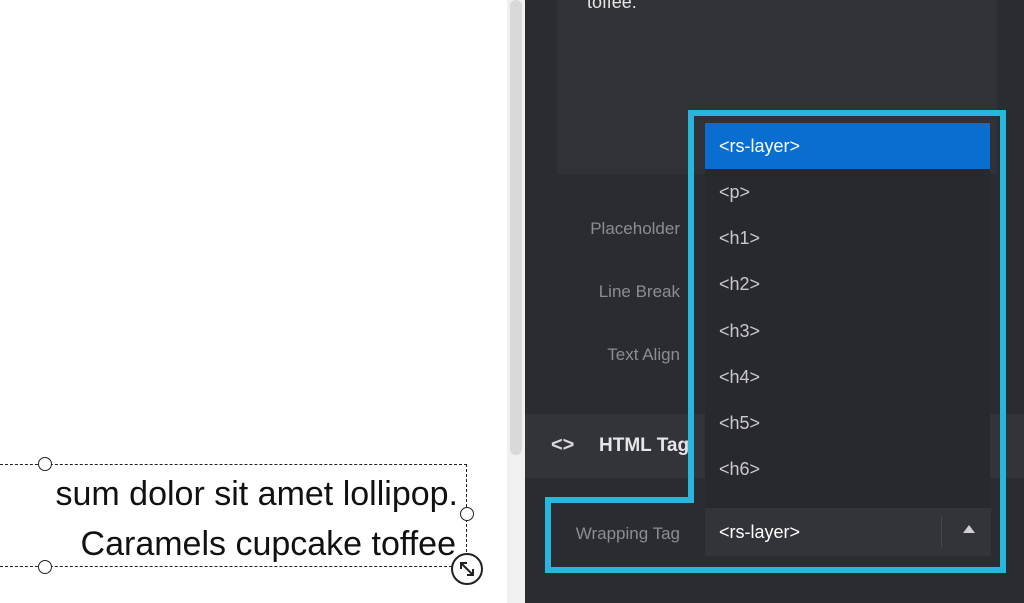 This screenshot has width=1024, height=603. Describe the element at coordinates (563, 445) in the screenshot. I see `code-icon: <>` at that location.